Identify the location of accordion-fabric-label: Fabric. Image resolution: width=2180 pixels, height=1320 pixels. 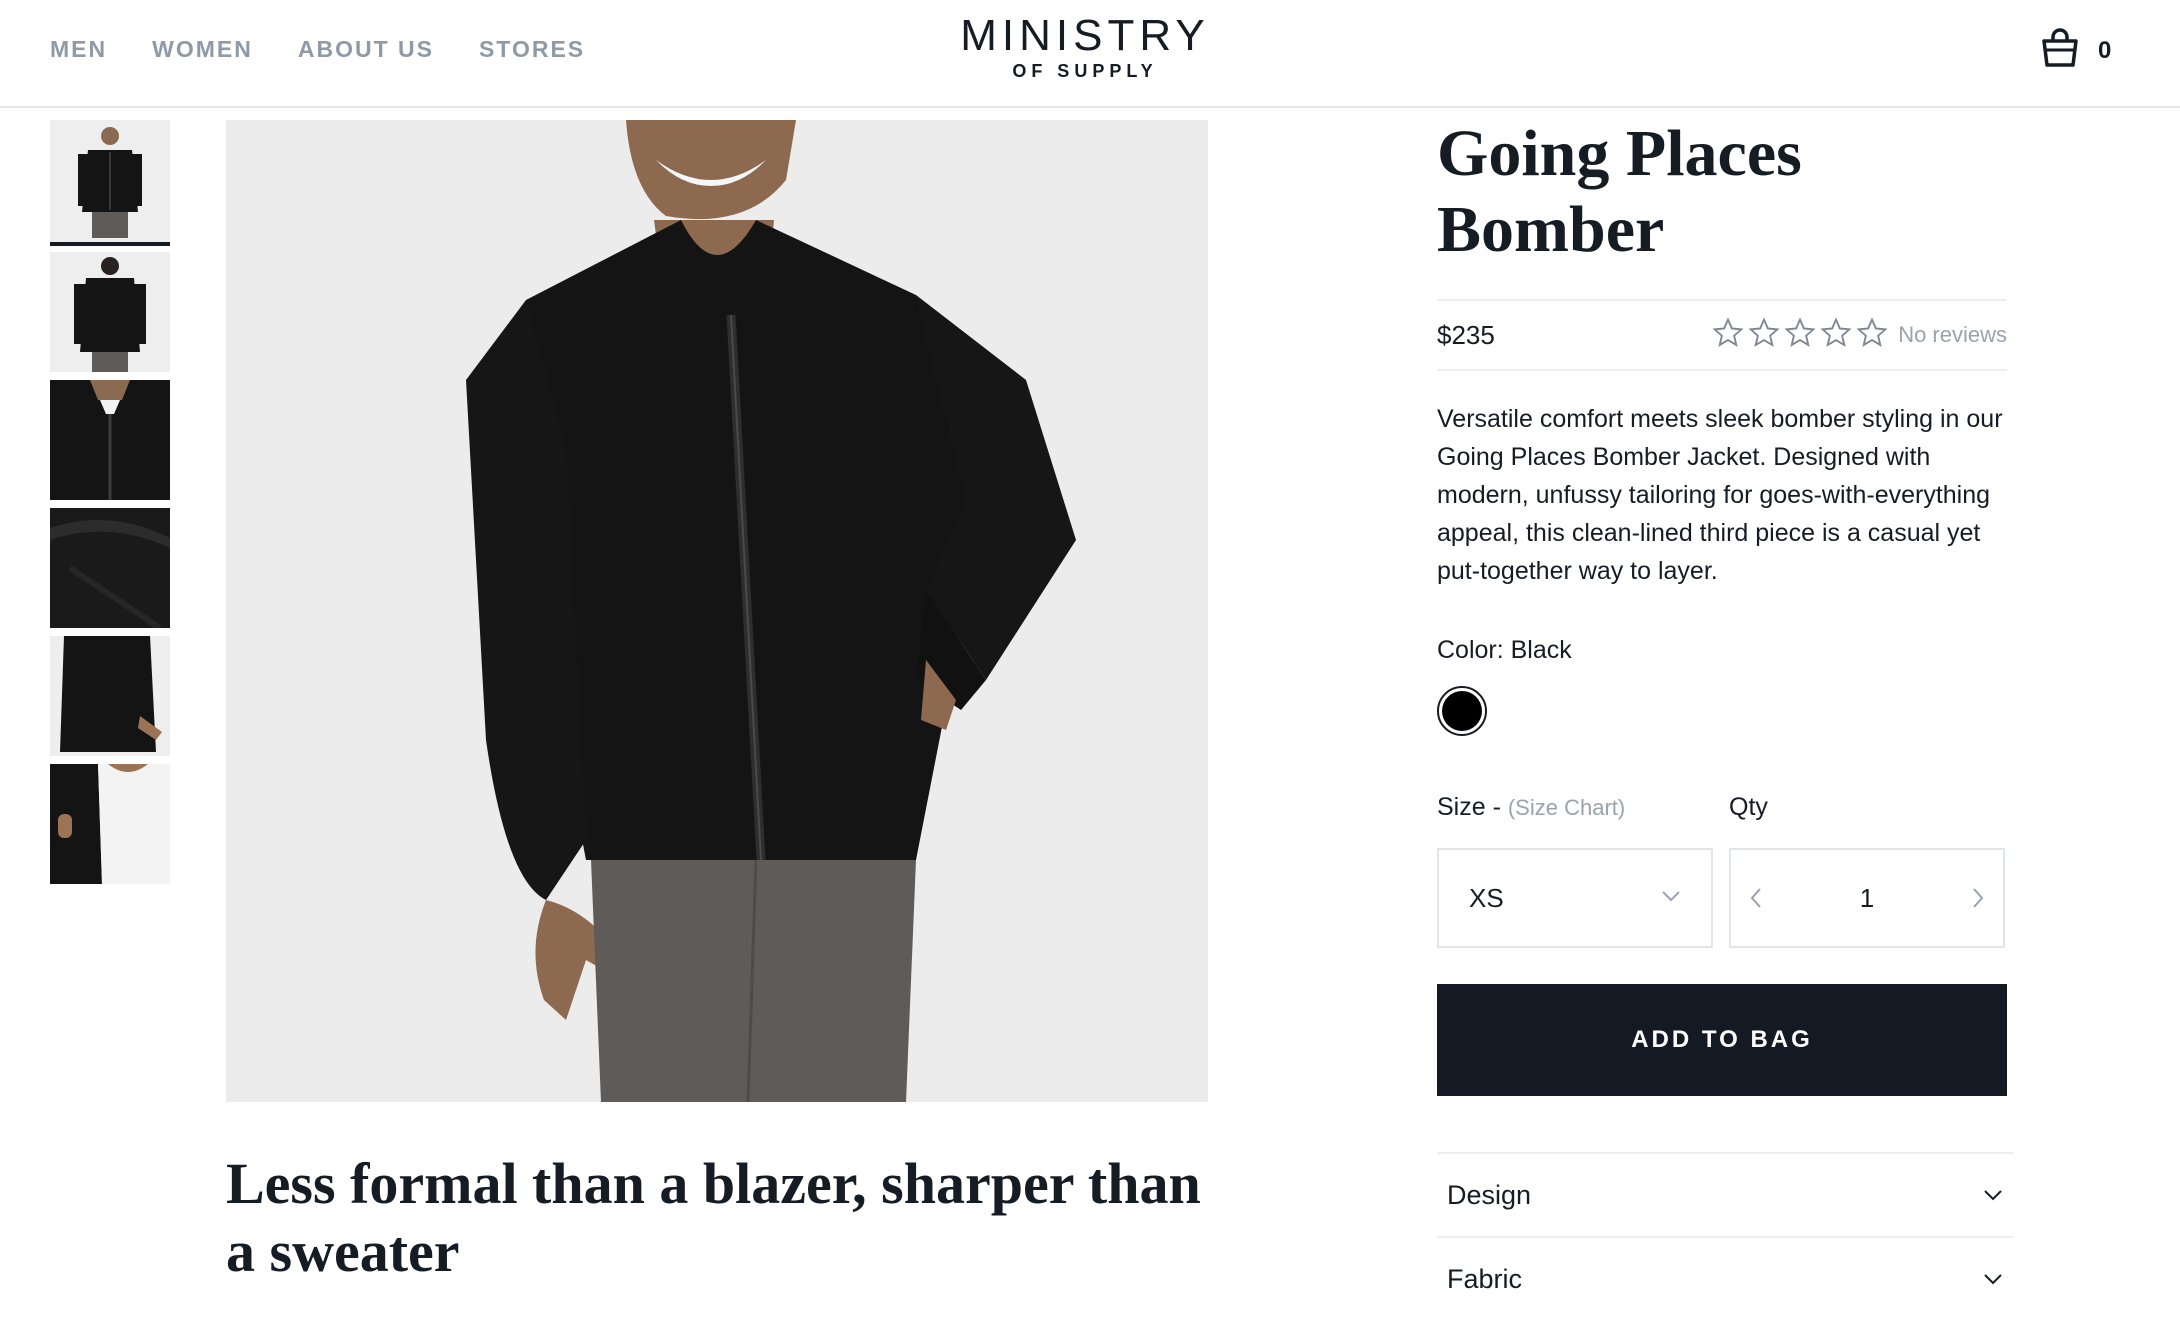
(1485, 1278).